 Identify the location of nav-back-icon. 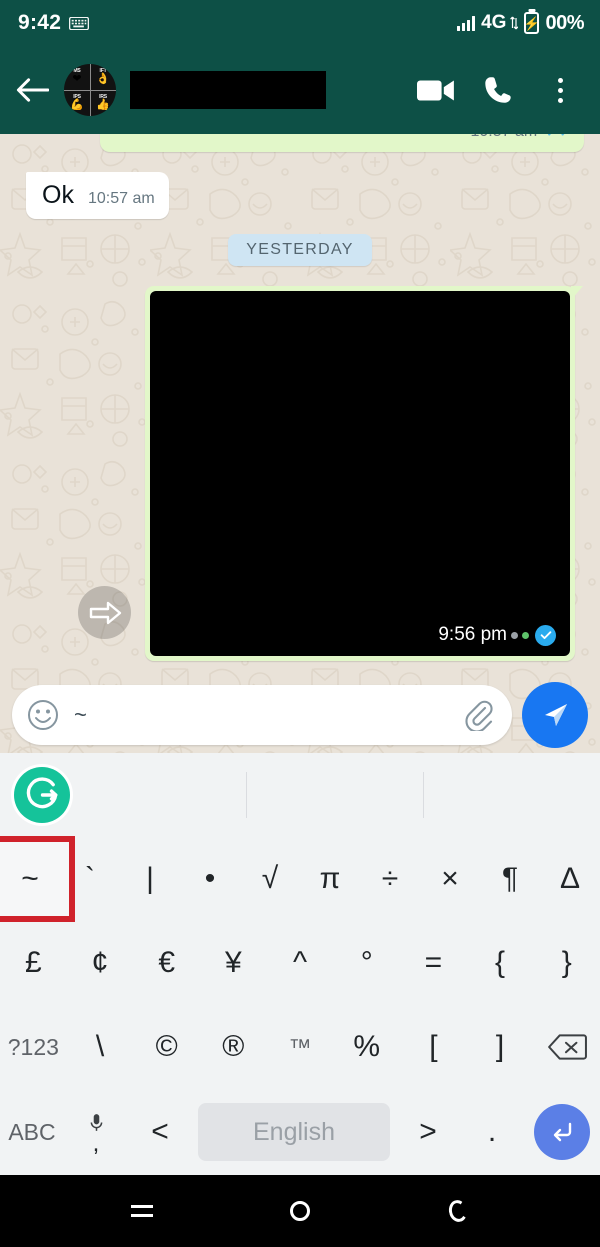
(458, 1211).